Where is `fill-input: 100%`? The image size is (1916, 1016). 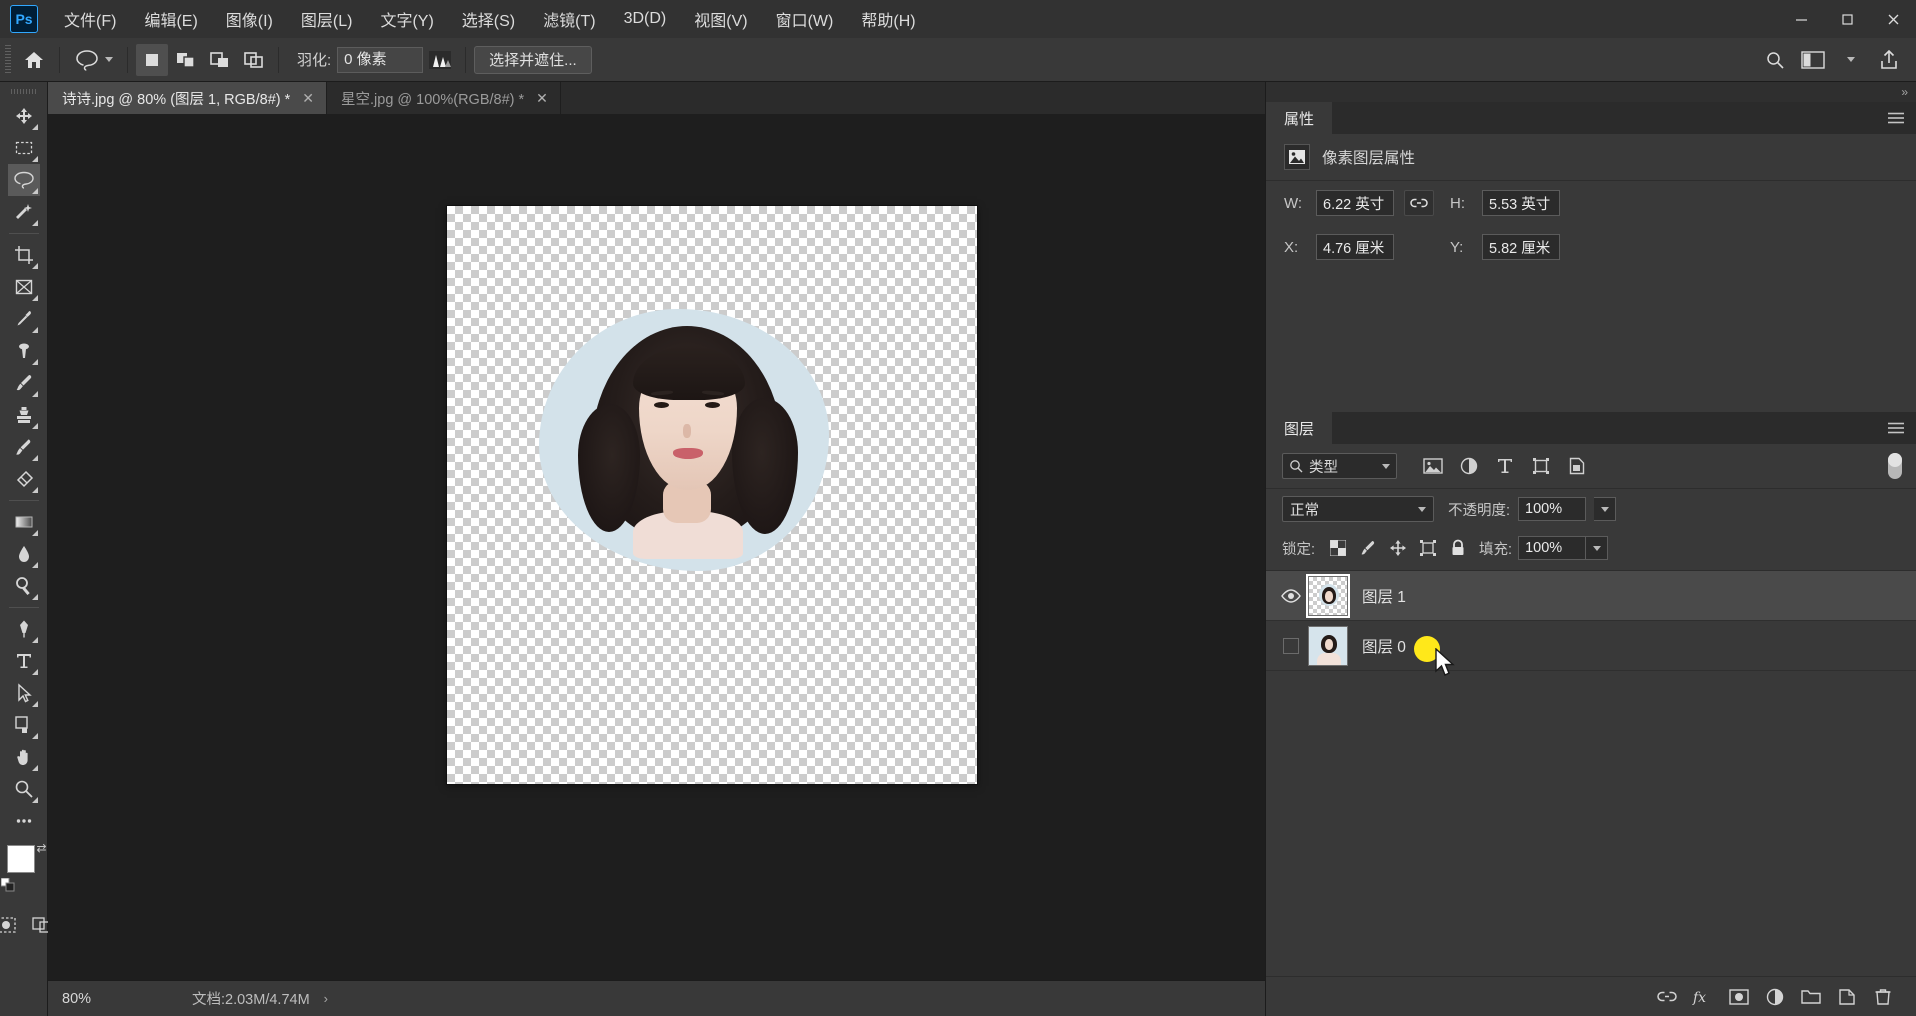 fill-input: 100% is located at coordinates (1552, 548).